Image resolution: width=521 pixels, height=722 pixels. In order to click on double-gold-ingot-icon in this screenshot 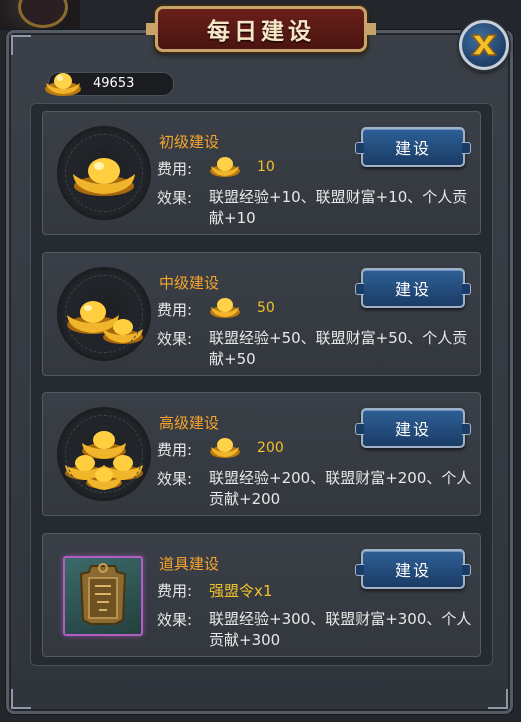, I will do `click(105, 322)`.